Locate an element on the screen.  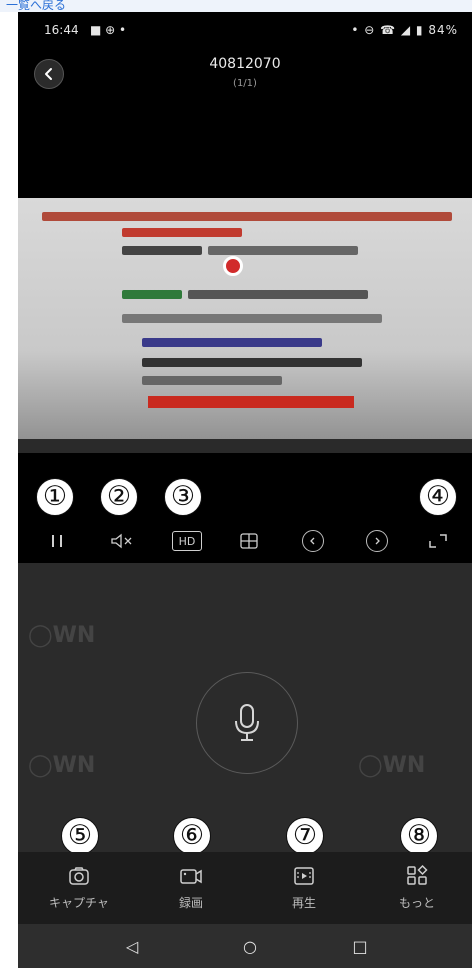
callout-4: ④ is located at coordinates (438, 497).